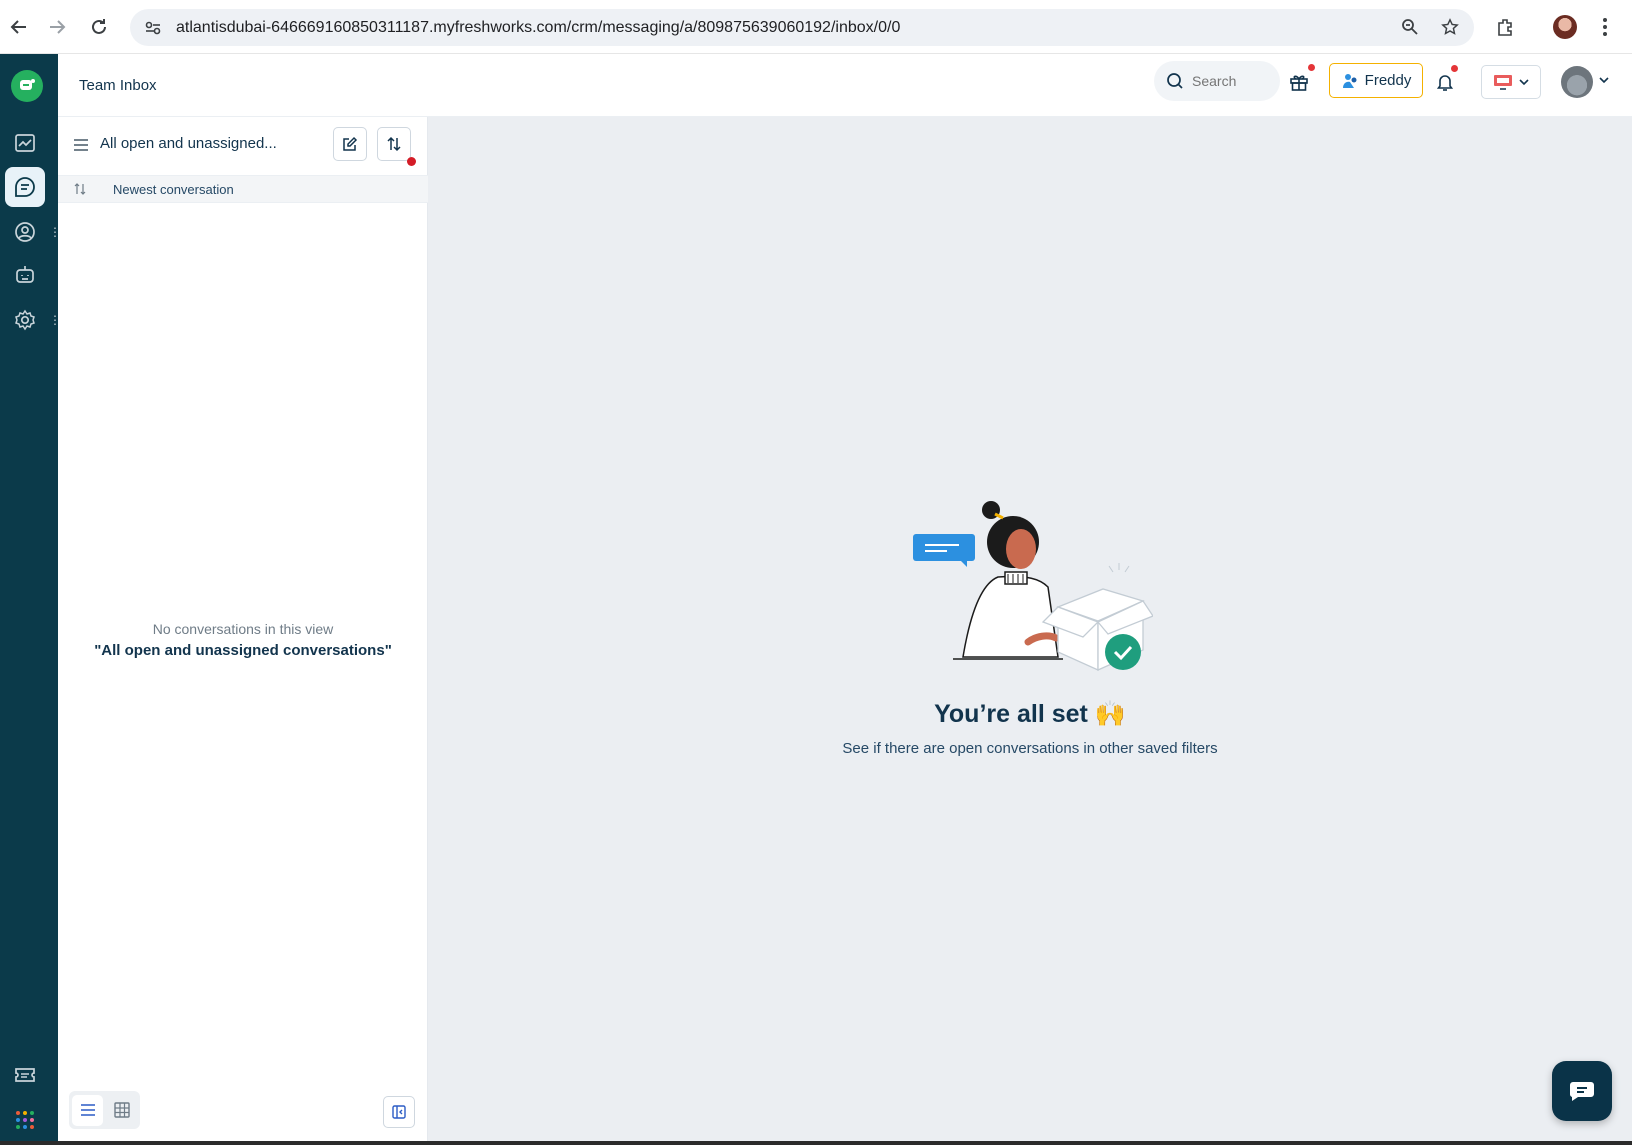  I want to click on settings-more-icon: ⋮, so click(55, 320).